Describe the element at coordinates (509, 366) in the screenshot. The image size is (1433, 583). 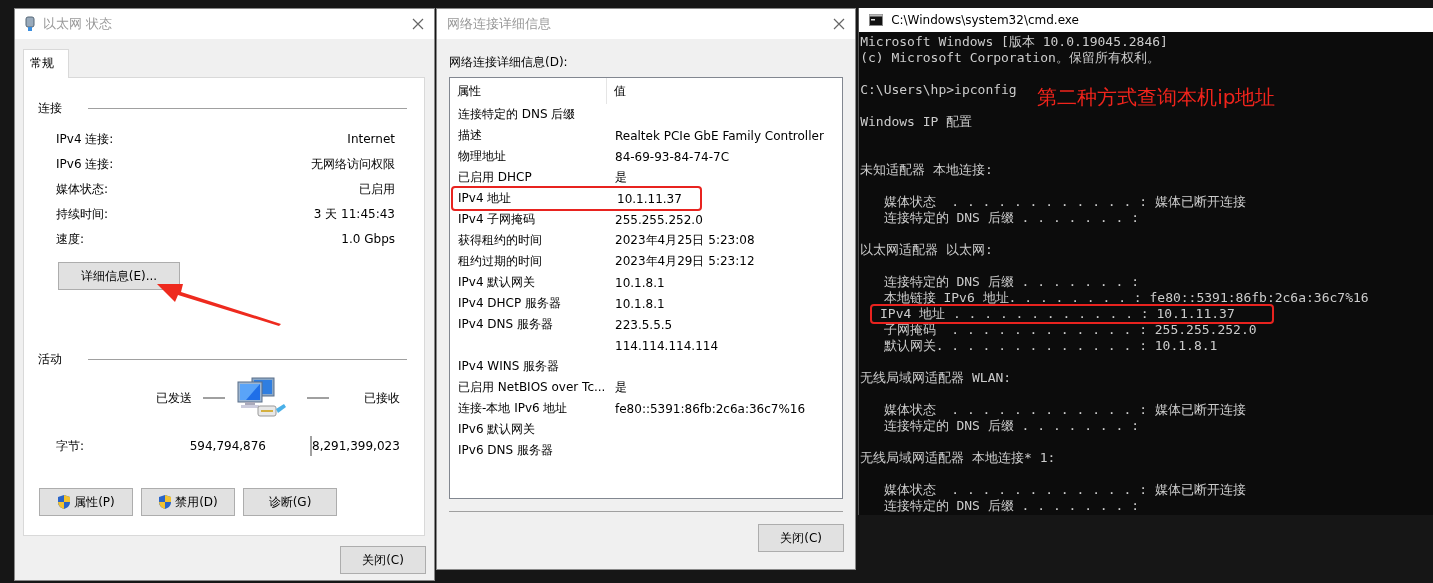
I see `property-cell: IPv4 WINS 服务器` at that location.